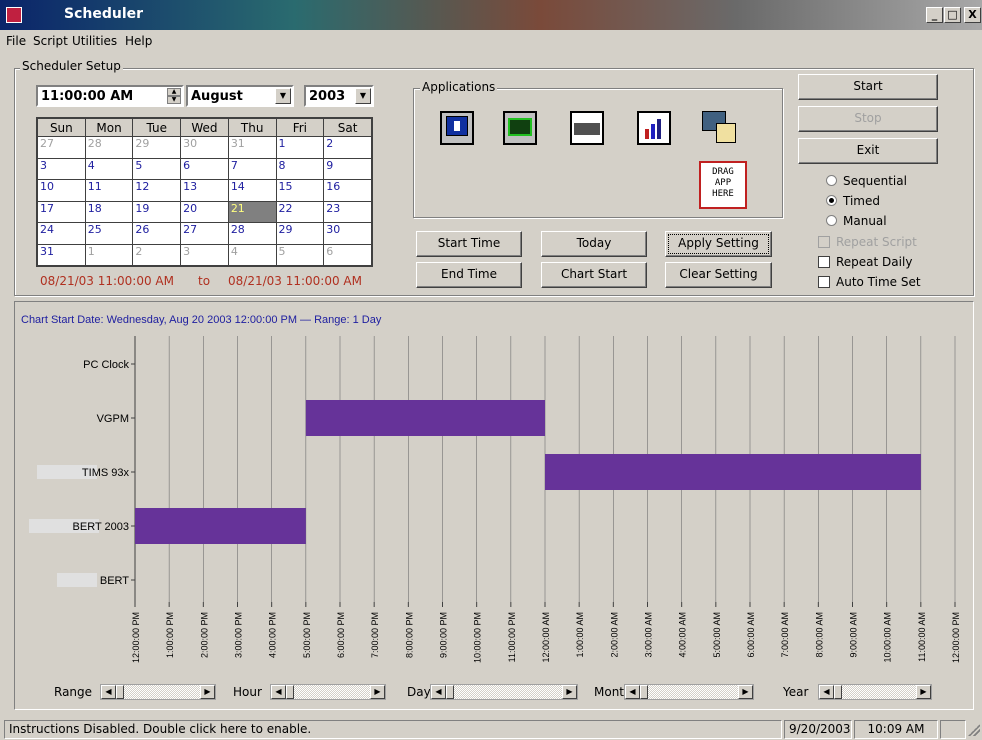 This screenshot has height=740, width=982. Describe the element at coordinates (644, 692) in the screenshot. I see `month-scroll-thumb` at that location.